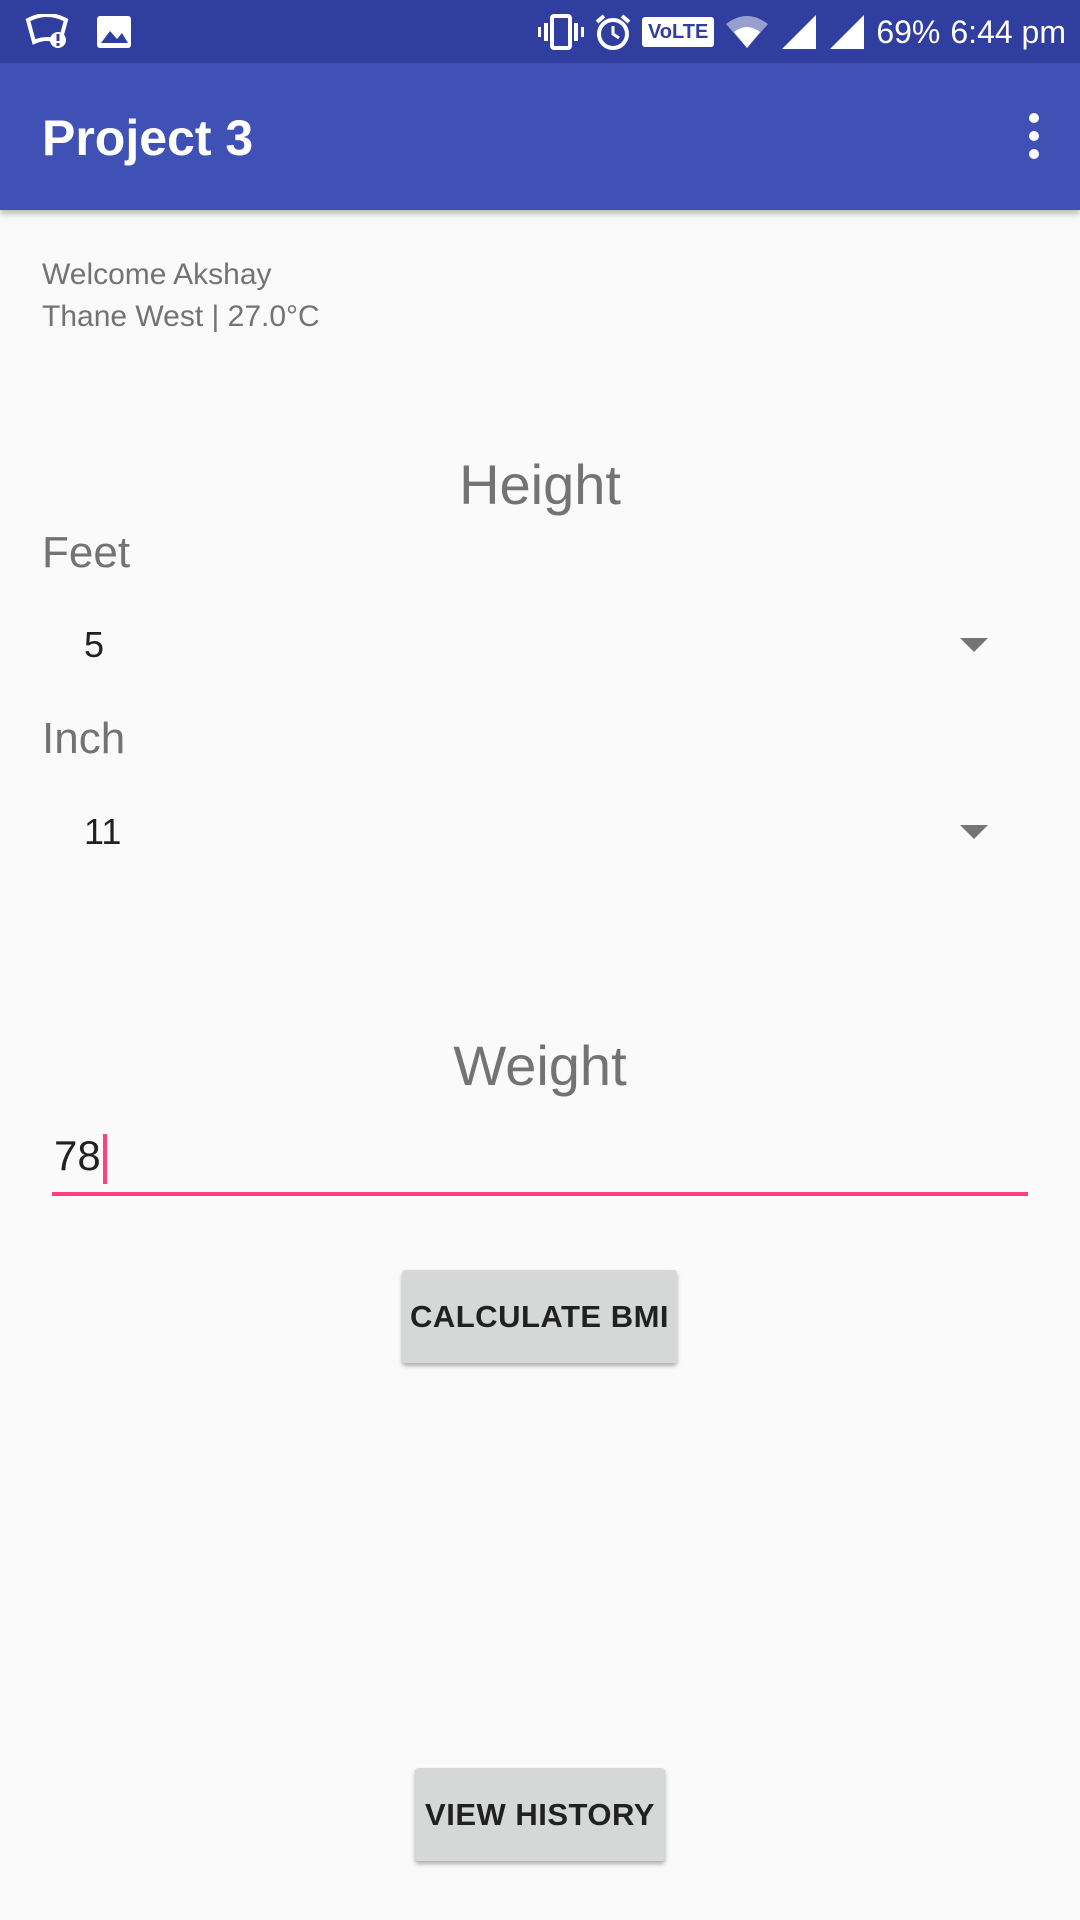  What do you see at coordinates (522, 833) in the screenshot?
I see `inch-spinner: 11` at bounding box center [522, 833].